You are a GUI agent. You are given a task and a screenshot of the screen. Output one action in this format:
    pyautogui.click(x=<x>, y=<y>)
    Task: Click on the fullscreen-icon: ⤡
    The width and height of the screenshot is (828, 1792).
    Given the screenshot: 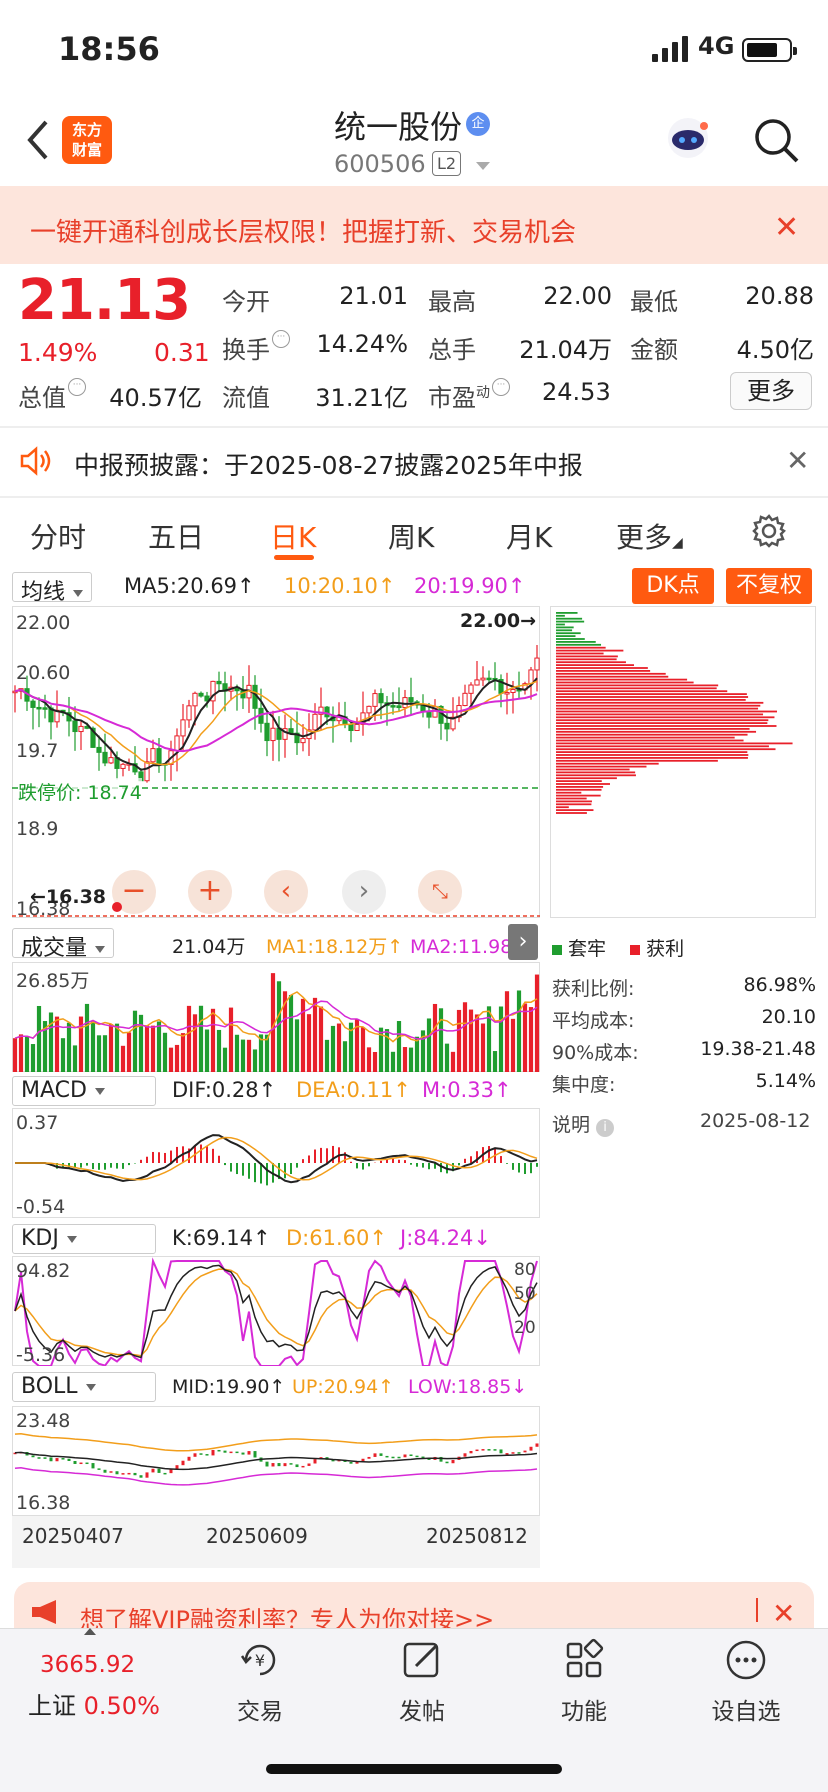 What is the action you would take?
    pyautogui.click(x=440, y=892)
    